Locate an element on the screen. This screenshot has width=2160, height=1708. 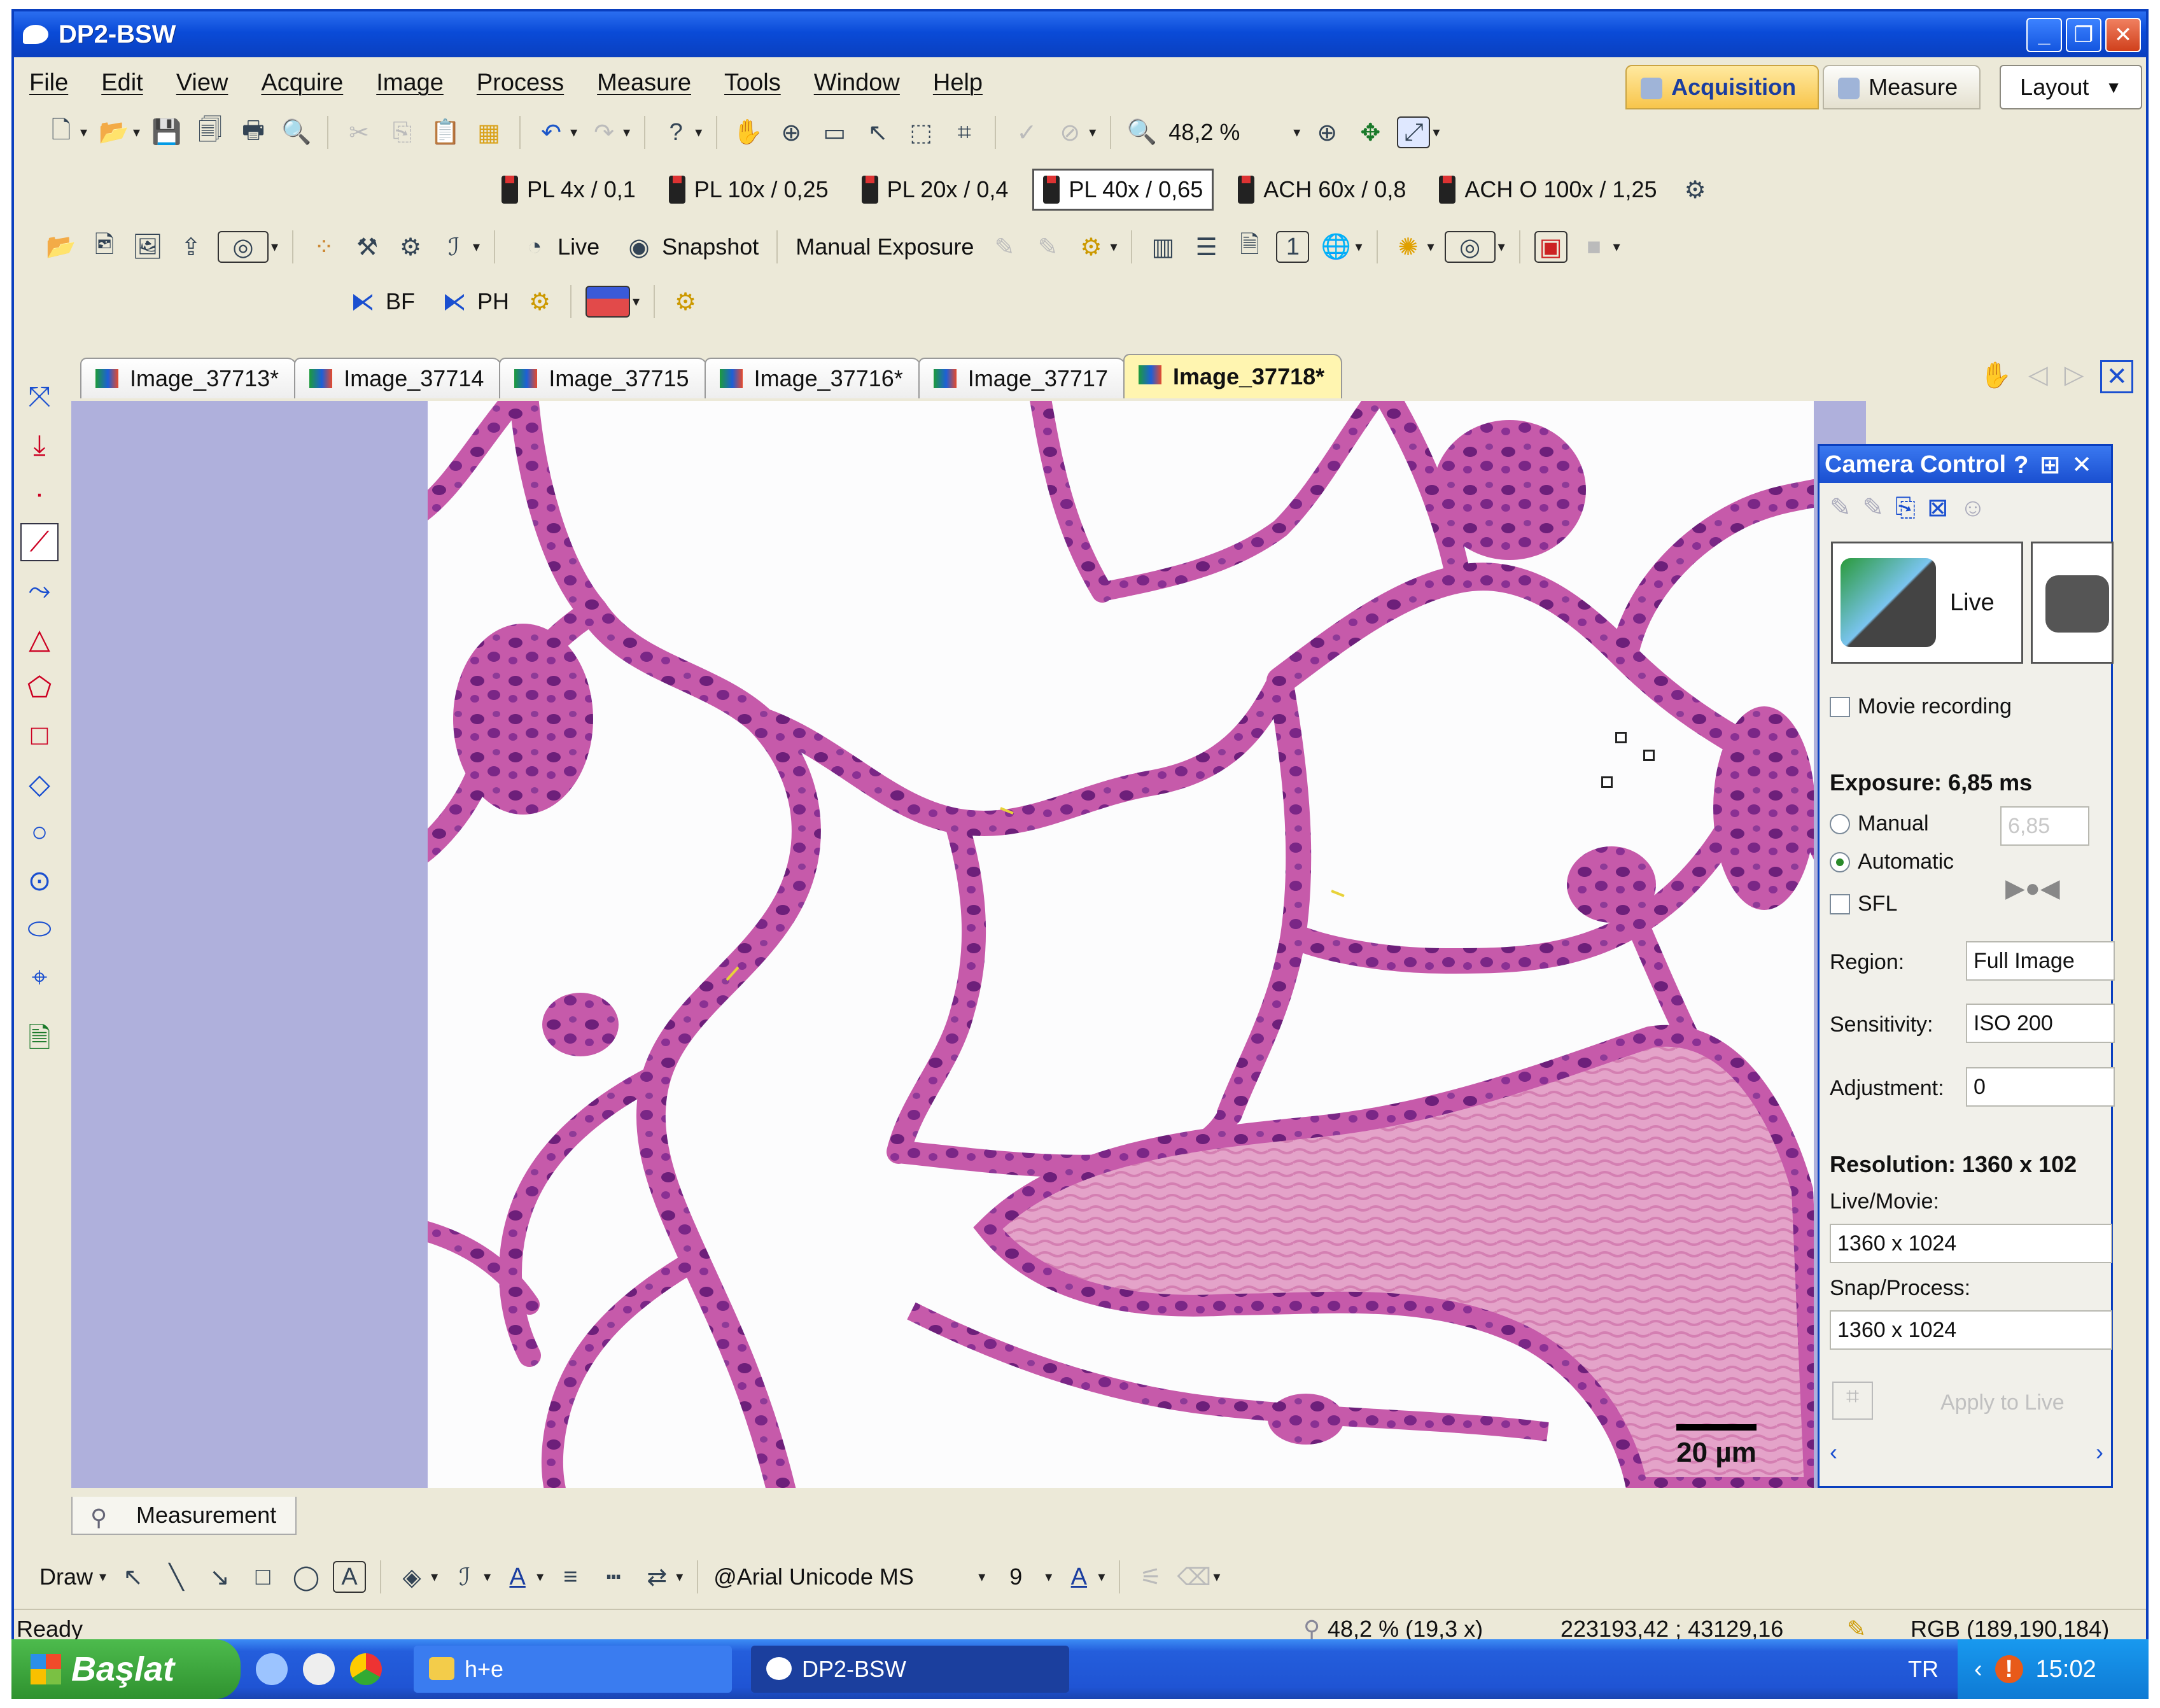
chrome-icon is located at coordinates (366, 1669).